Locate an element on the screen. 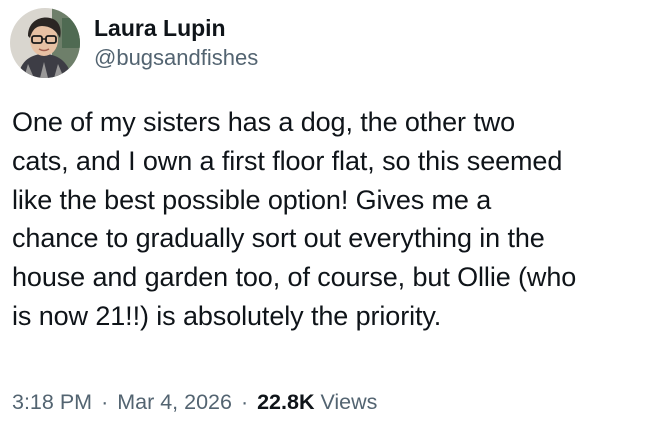  tweet-header: Laura Lupin @bugsandfishes is located at coordinates (134, 43).